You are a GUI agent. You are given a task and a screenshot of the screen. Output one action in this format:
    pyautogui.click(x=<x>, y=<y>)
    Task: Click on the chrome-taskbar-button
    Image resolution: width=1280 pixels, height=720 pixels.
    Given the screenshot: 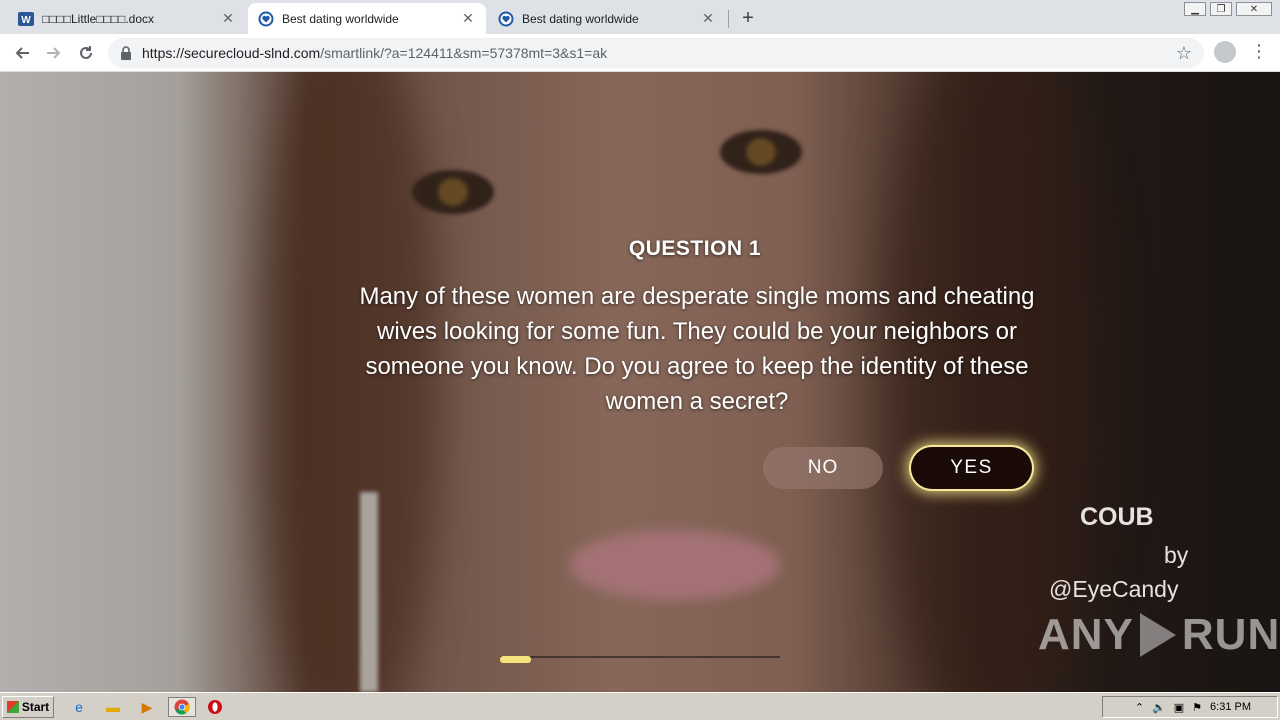 What is the action you would take?
    pyautogui.click(x=182, y=707)
    